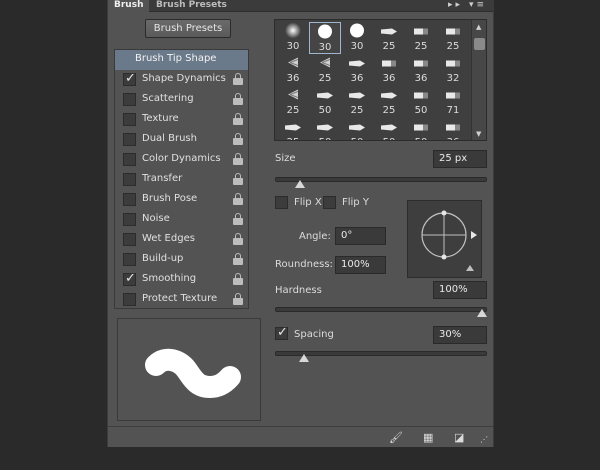 Image resolution: width=600 pixels, height=470 pixels. What do you see at coordinates (293, 78) in the screenshot?
I see `brush-tip-size: 36` at bounding box center [293, 78].